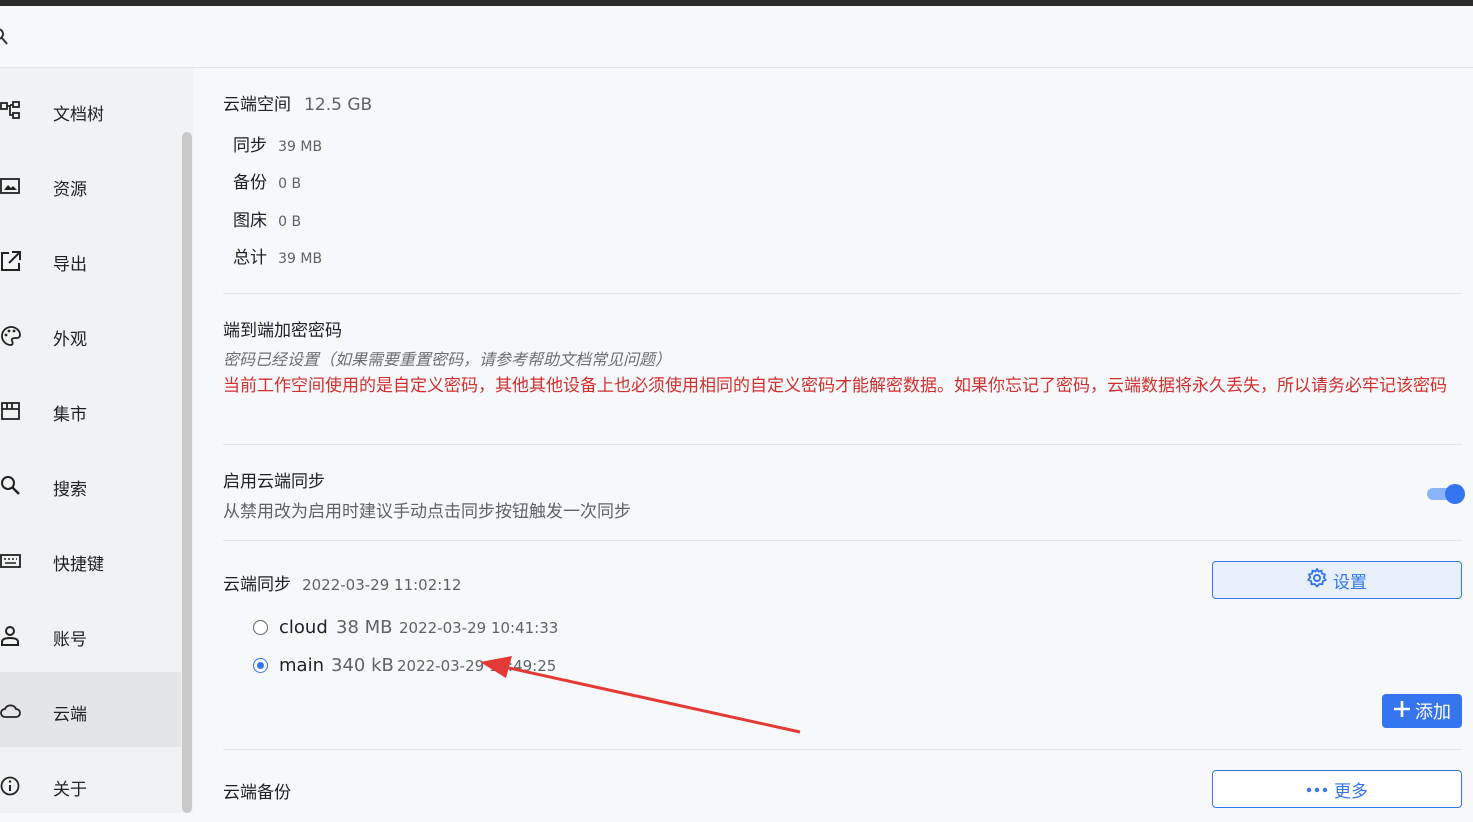 This screenshot has height=822, width=1473. Describe the element at coordinates (78, 565) in the screenshot. I see `sidebar-item-label: 快捷键` at that location.